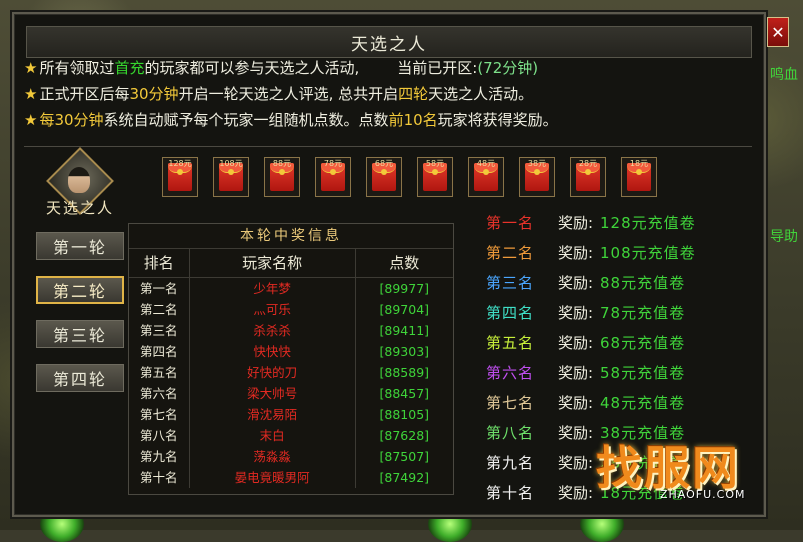  What do you see at coordinates (389, 42) in the screenshot?
I see `dialog-titlebar: 天选之人` at bounding box center [389, 42].